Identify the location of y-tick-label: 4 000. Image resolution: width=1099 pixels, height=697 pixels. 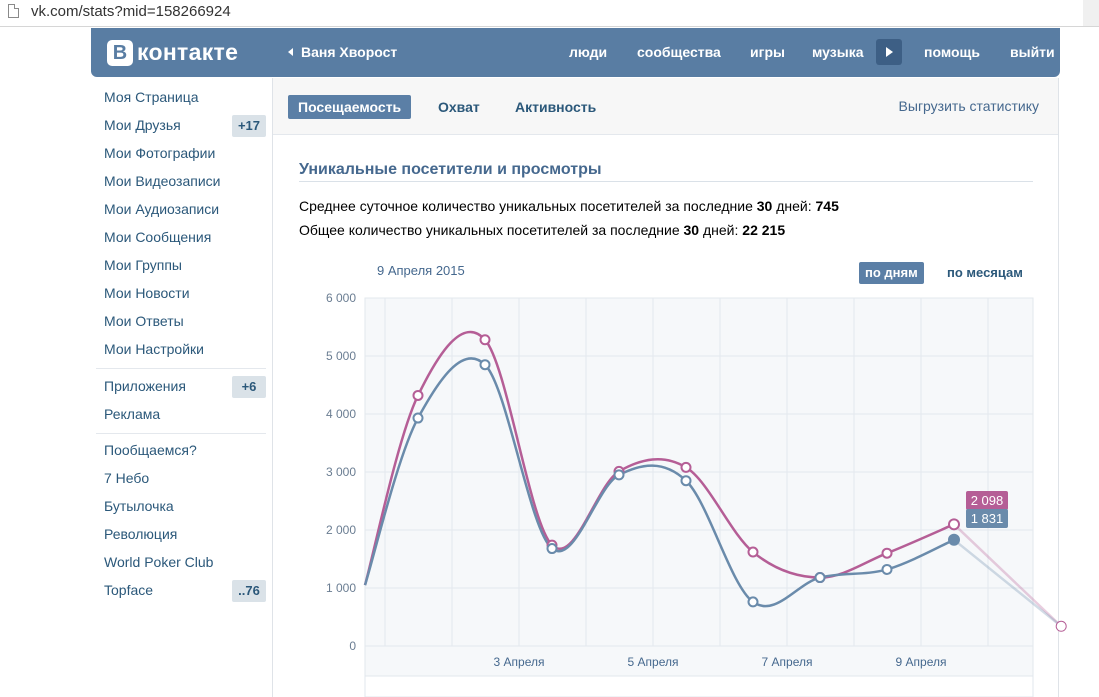
(341, 414).